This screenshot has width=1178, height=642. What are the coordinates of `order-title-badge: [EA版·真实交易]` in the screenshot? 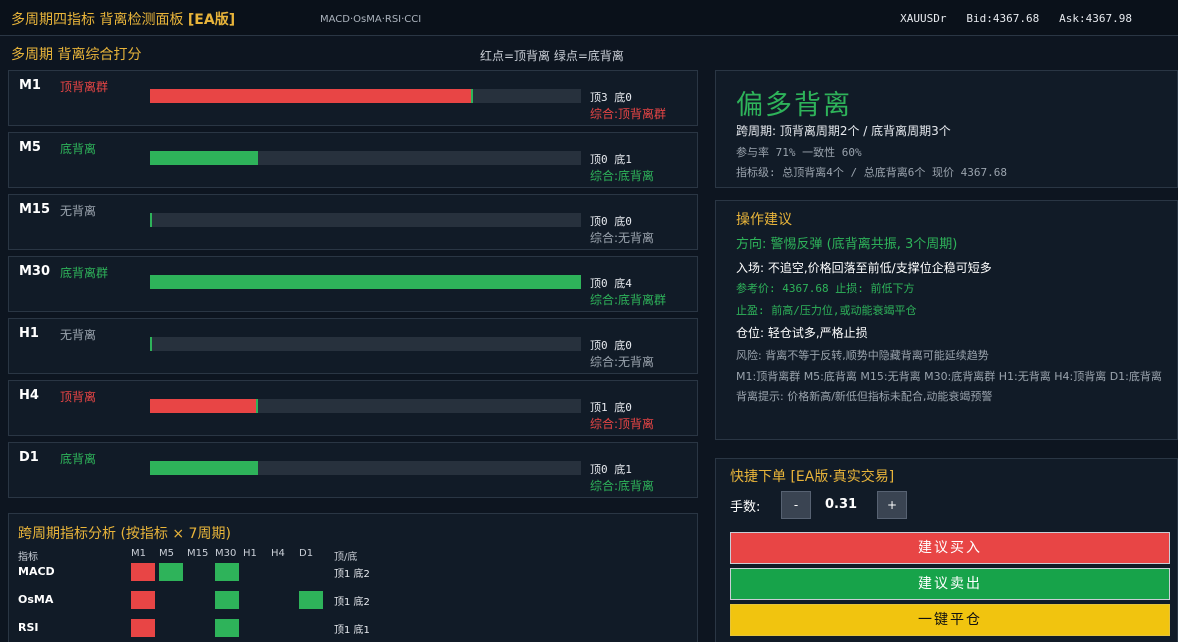 It's located at (842, 477).